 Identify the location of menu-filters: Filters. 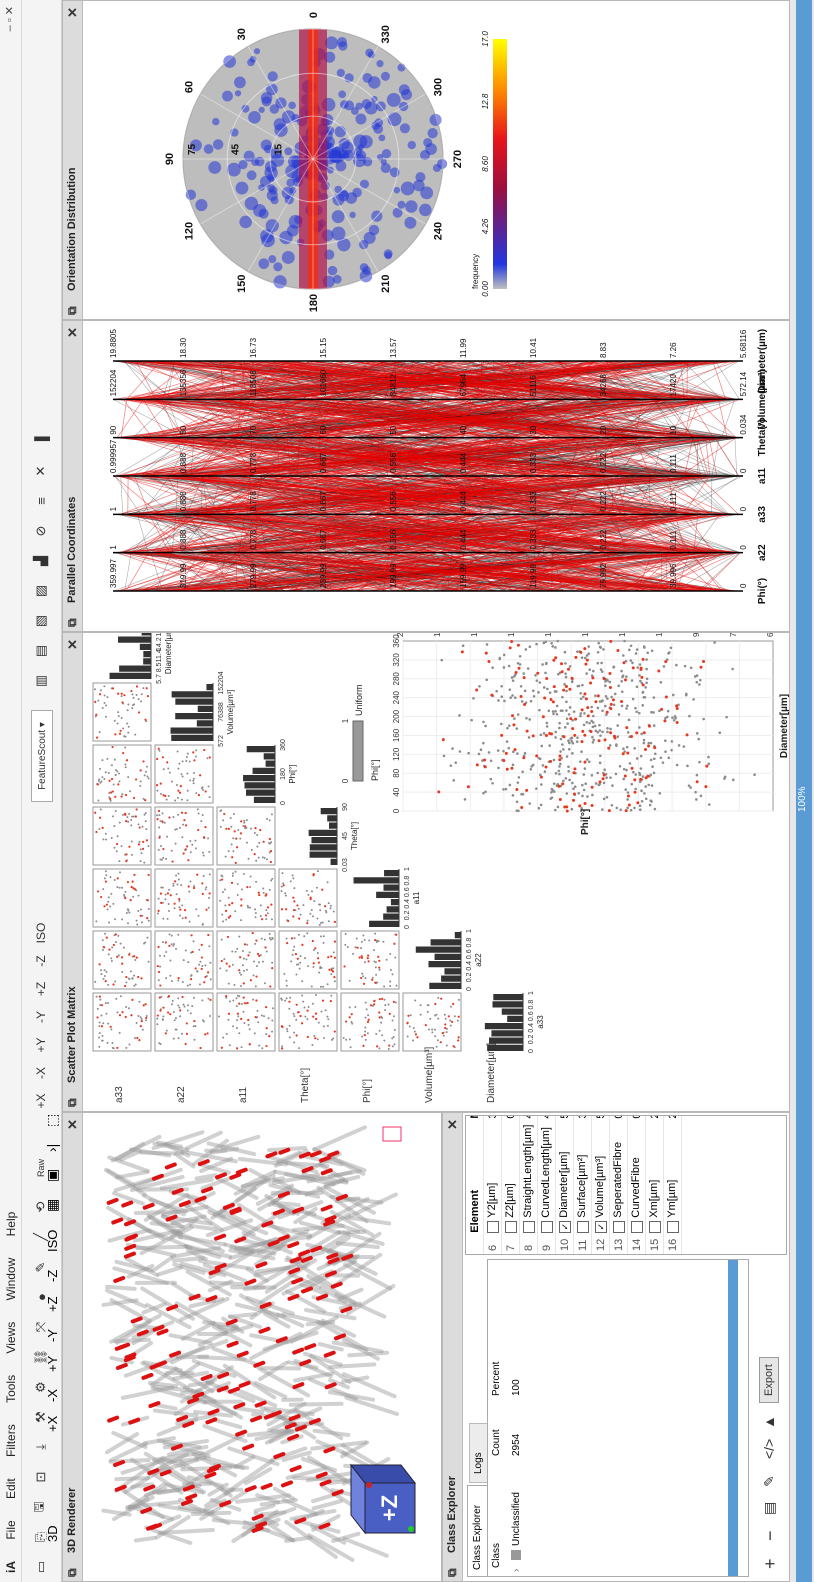
(9, 1440).